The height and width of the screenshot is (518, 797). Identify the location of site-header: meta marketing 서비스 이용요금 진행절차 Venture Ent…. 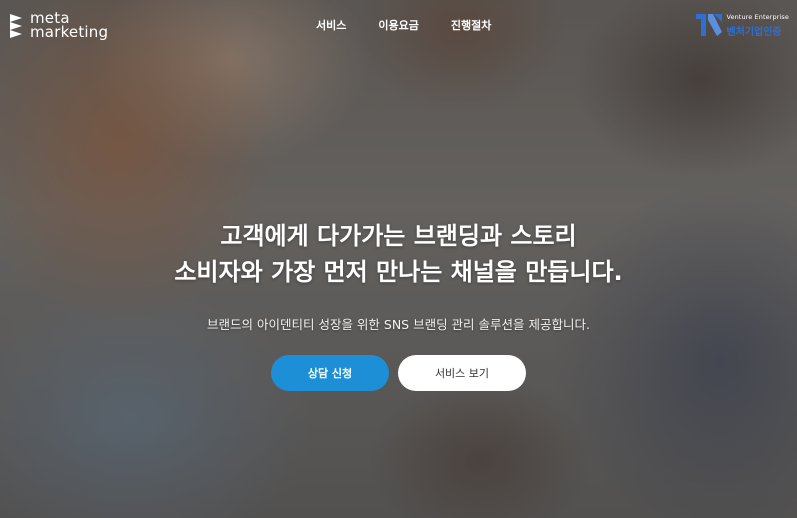
(398, 26).